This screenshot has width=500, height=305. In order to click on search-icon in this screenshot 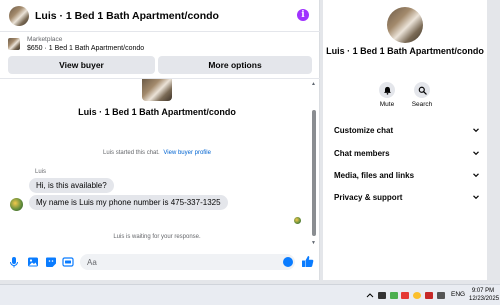, I will do `click(422, 90)`.